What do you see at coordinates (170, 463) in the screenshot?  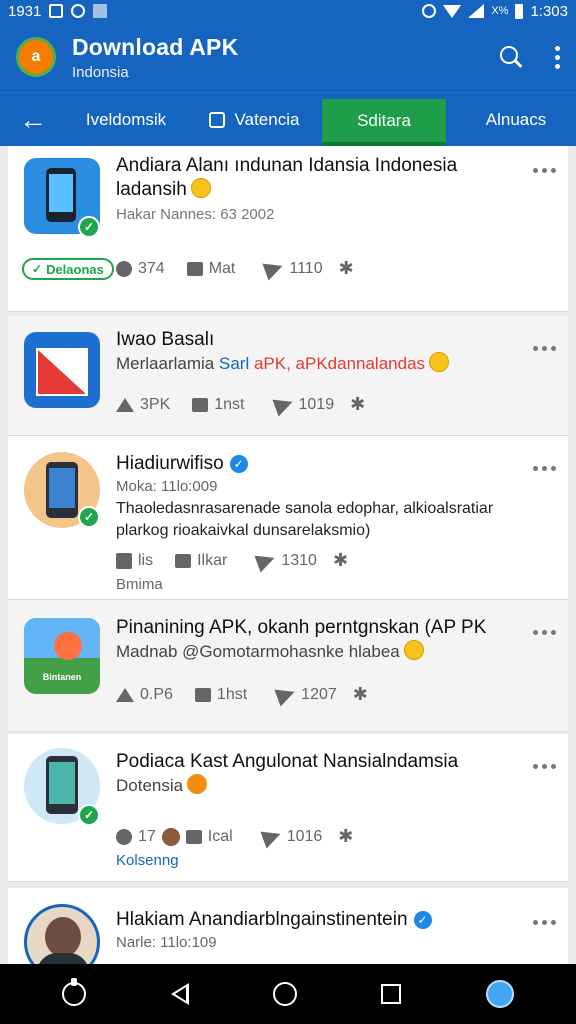 I see `post-title-text: Hiadiurwifiso` at bounding box center [170, 463].